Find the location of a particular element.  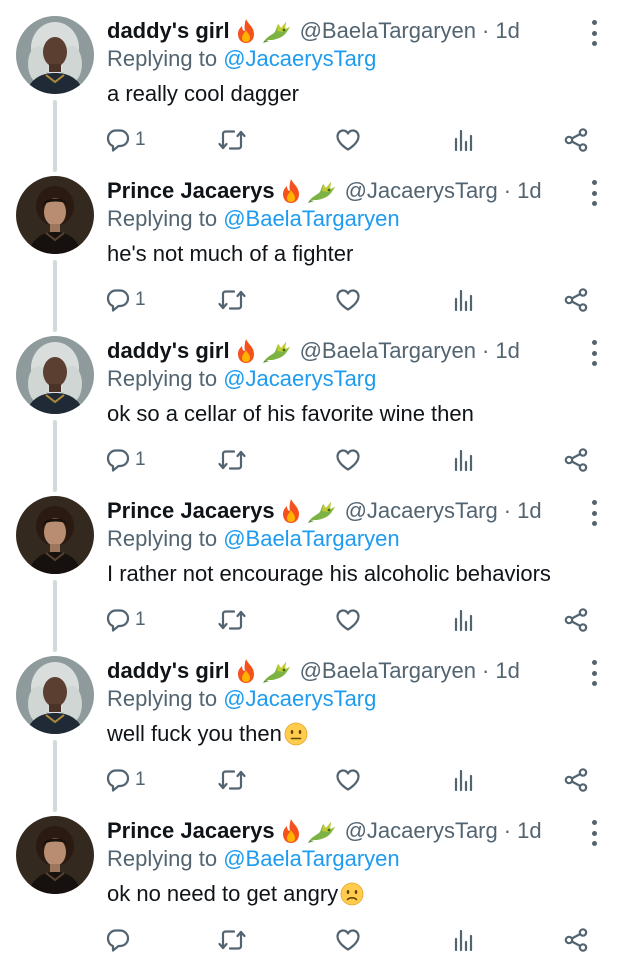

reply-count: 1 is located at coordinates (140, 459).